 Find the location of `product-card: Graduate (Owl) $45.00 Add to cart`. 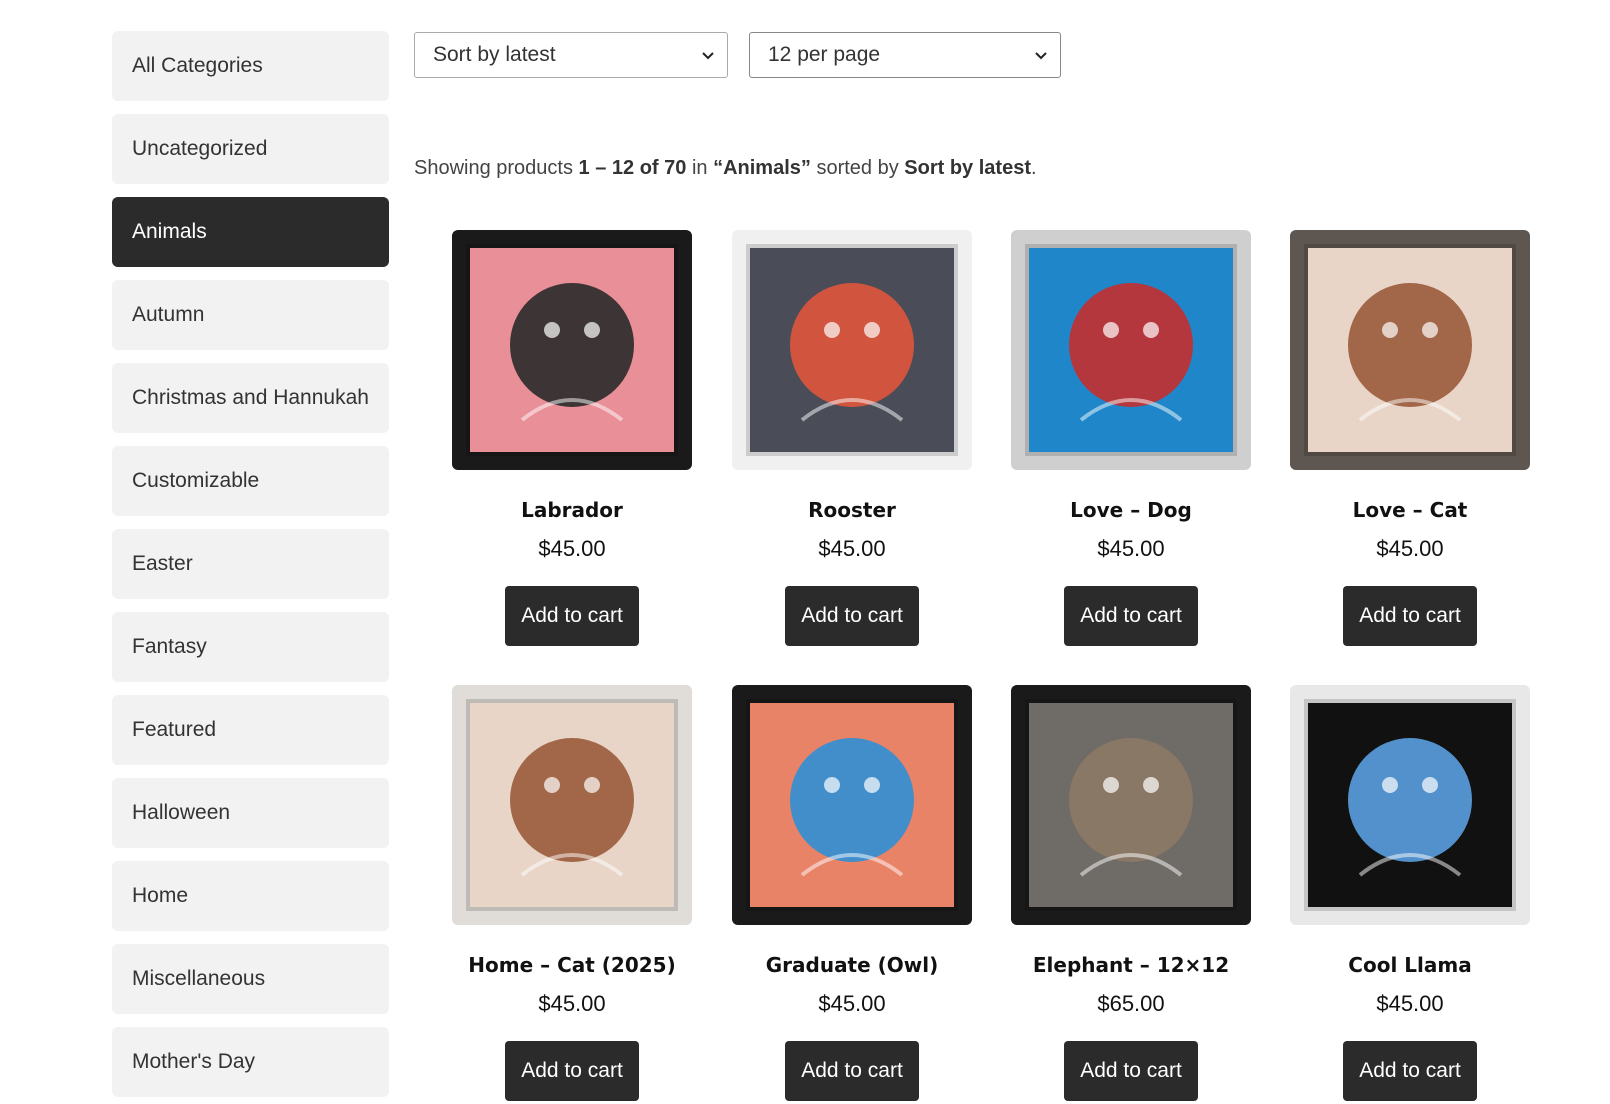

product-card: Graduate (Owl) $45.00 Add to cart is located at coordinates (852, 893).